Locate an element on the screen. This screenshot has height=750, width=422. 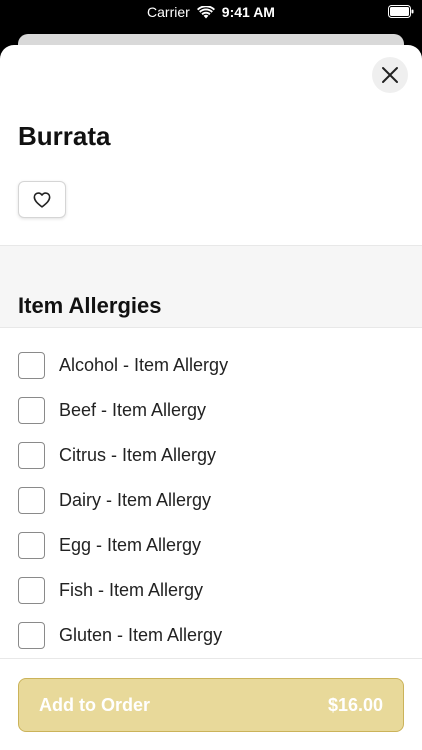
battery-icon is located at coordinates (401, 11).